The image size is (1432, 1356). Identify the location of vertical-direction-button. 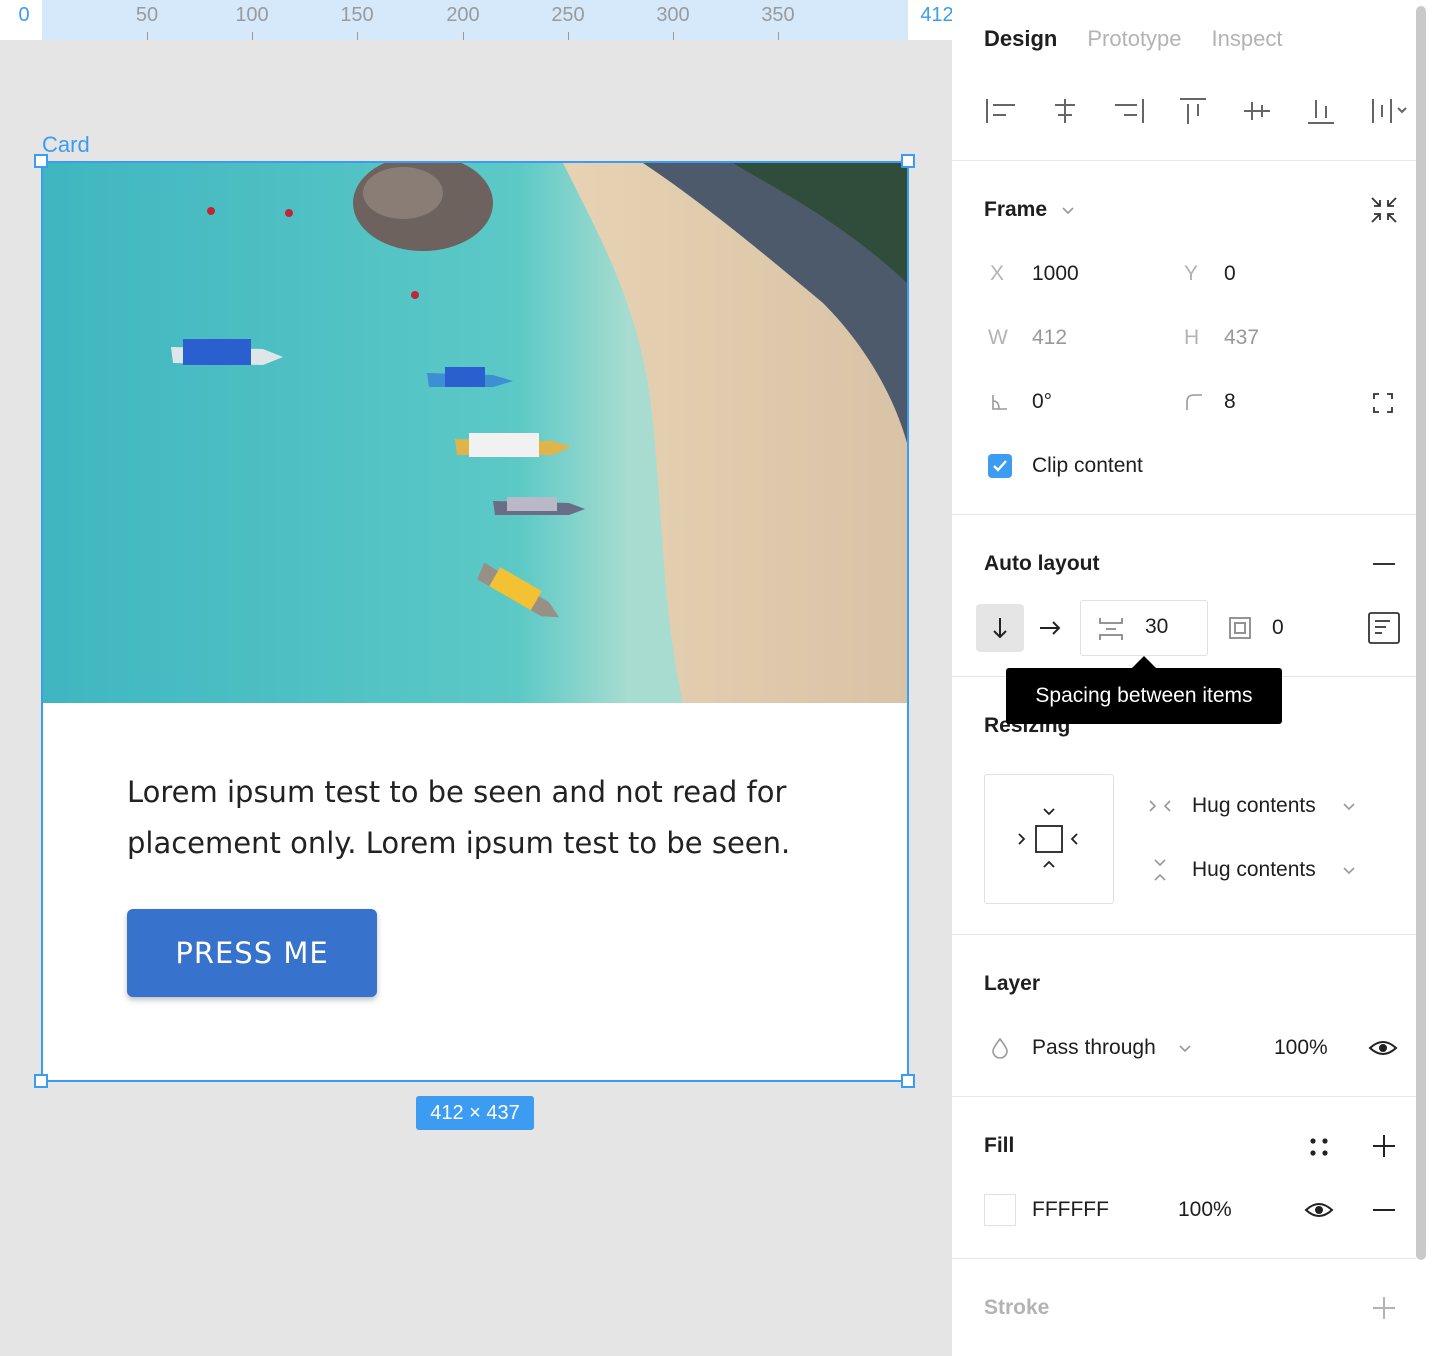
(1000, 628).